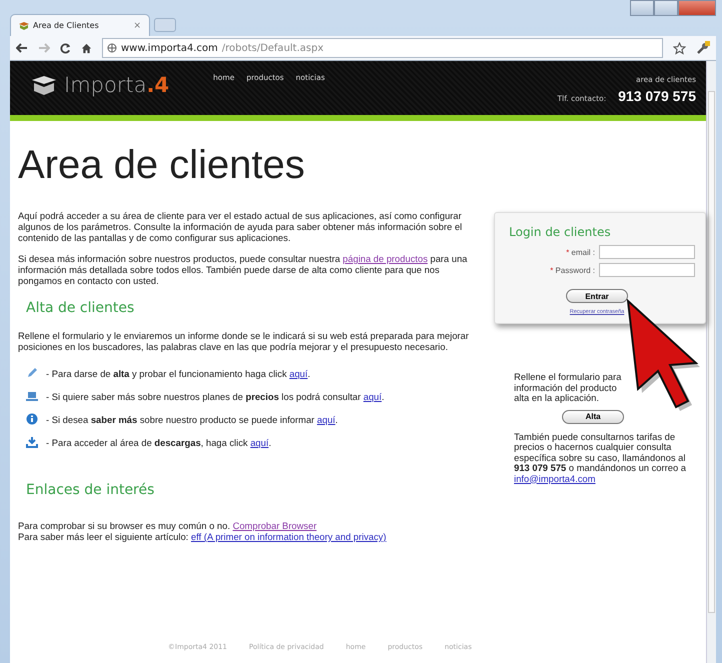  I want to click on link: página de productos, so click(385, 258).